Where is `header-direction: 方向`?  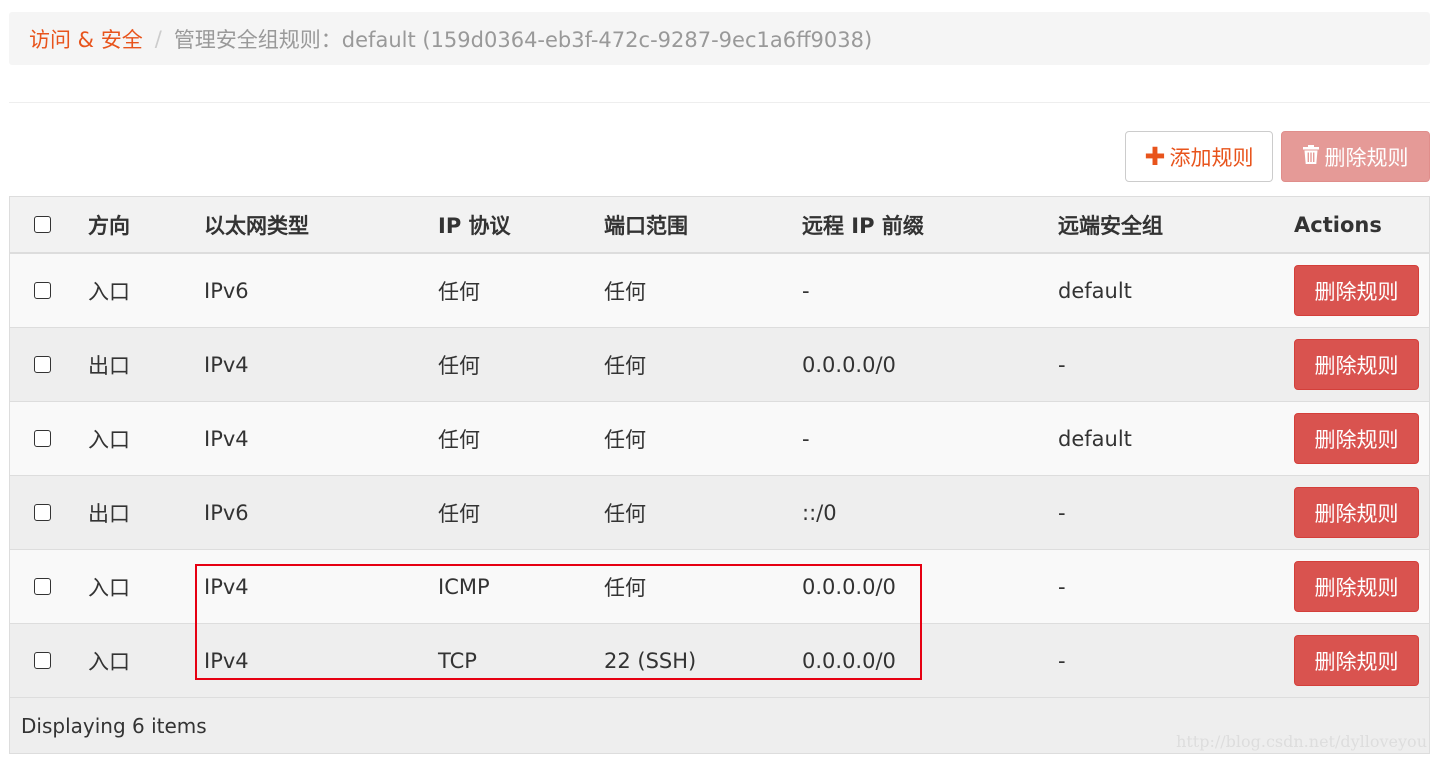 header-direction: 方向 is located at coordinates (109, 224).